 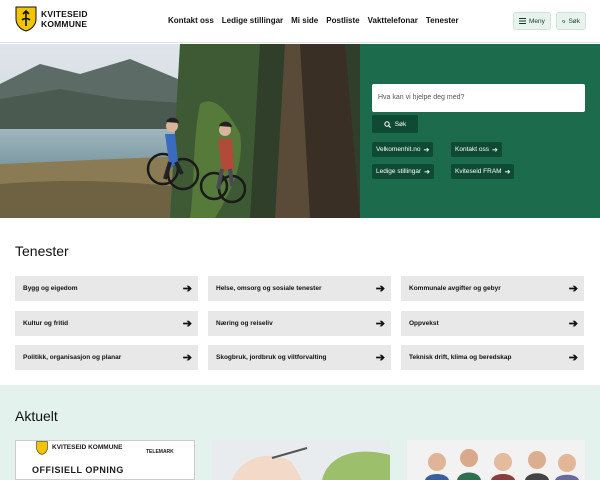 What do you see at coordinates (299, 323) in the screenshot?
I see `service-naering-og-reiseliv: Næring og reiseliv ➔` at bounding box center [299, 323].